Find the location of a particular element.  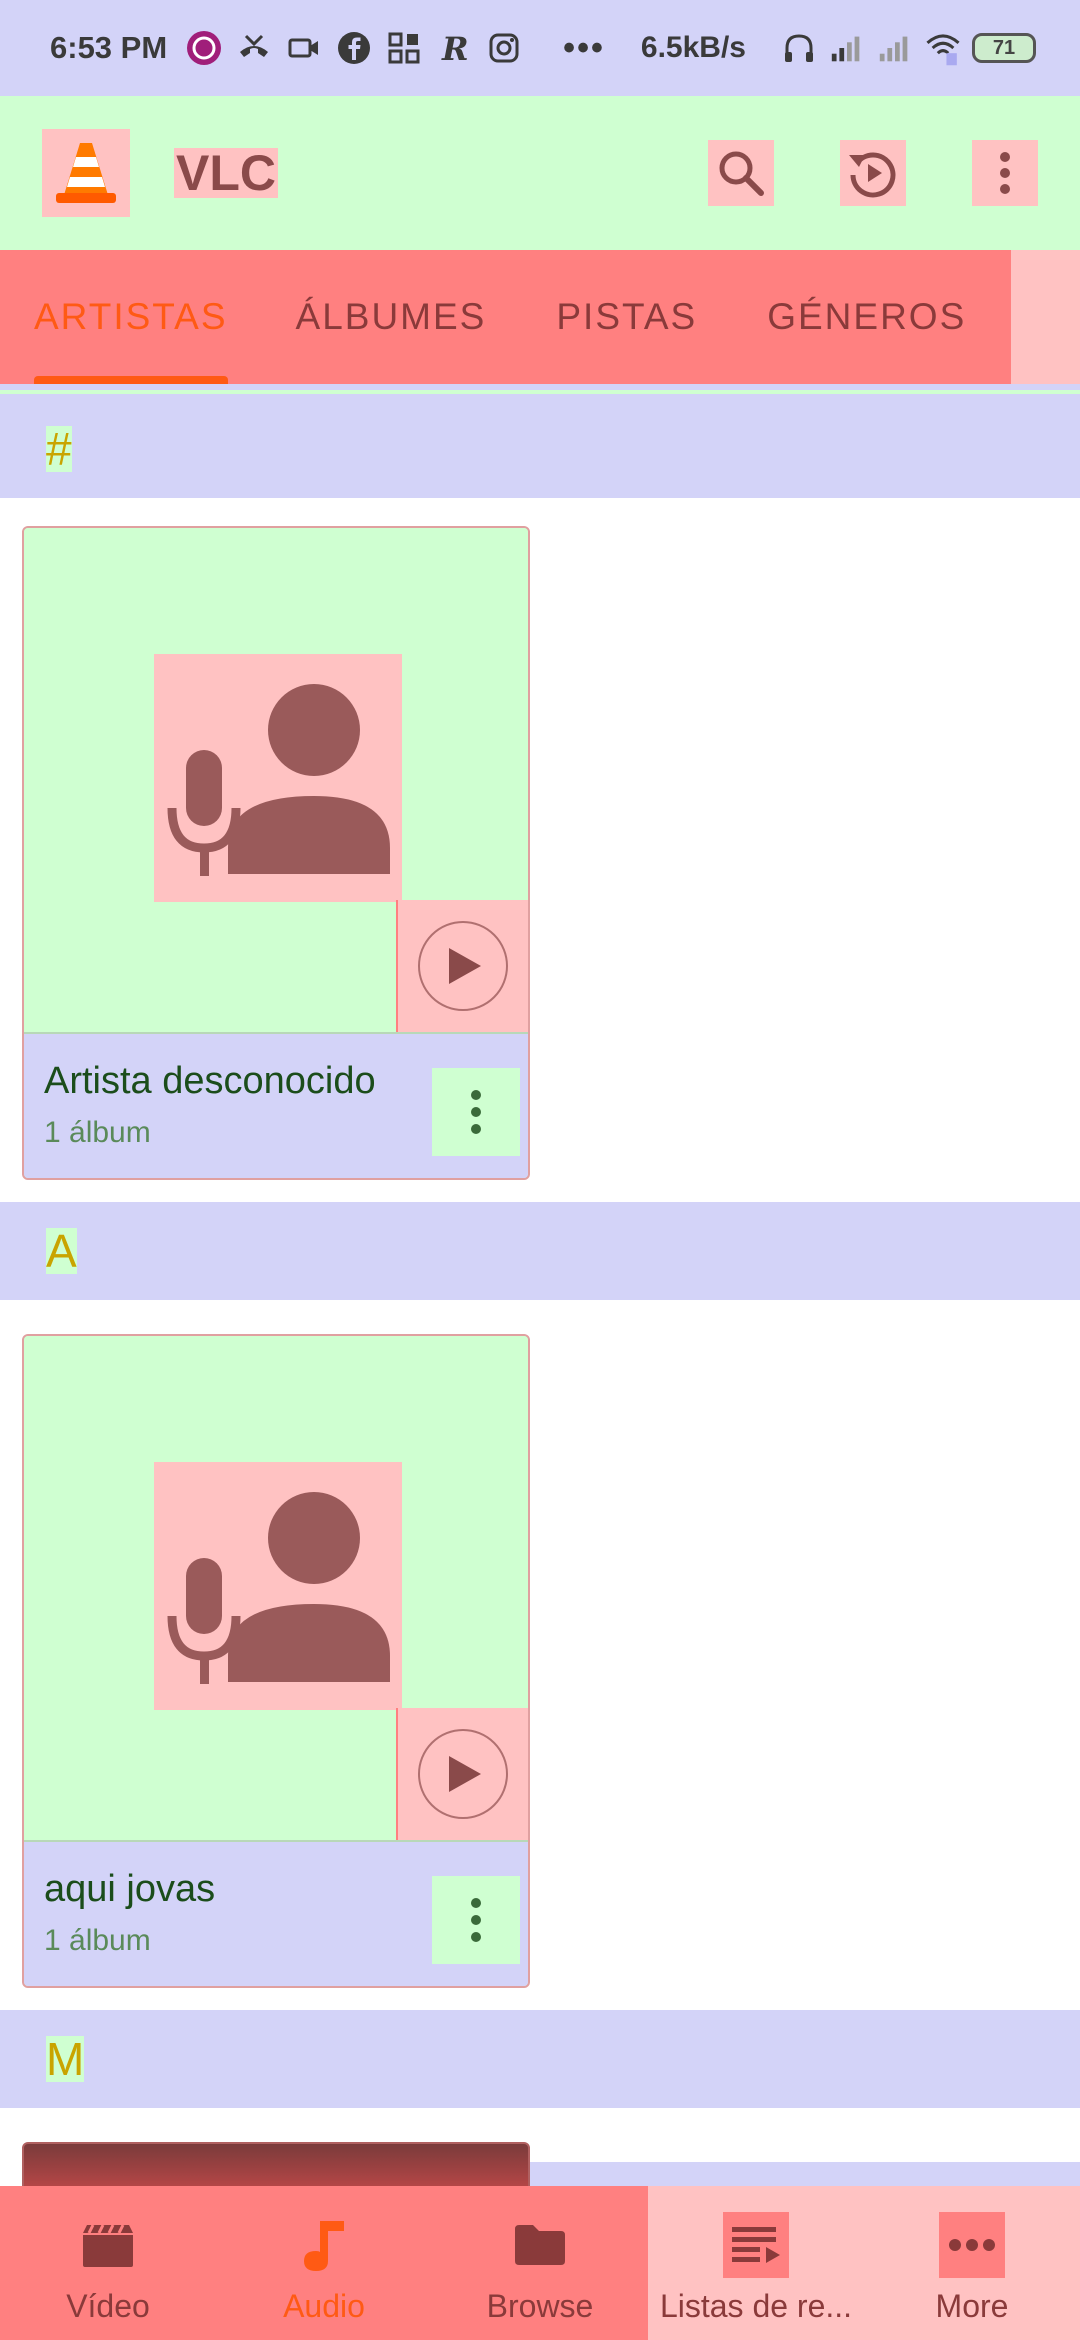

playlist-icon is located at coordinates (756, 2245).